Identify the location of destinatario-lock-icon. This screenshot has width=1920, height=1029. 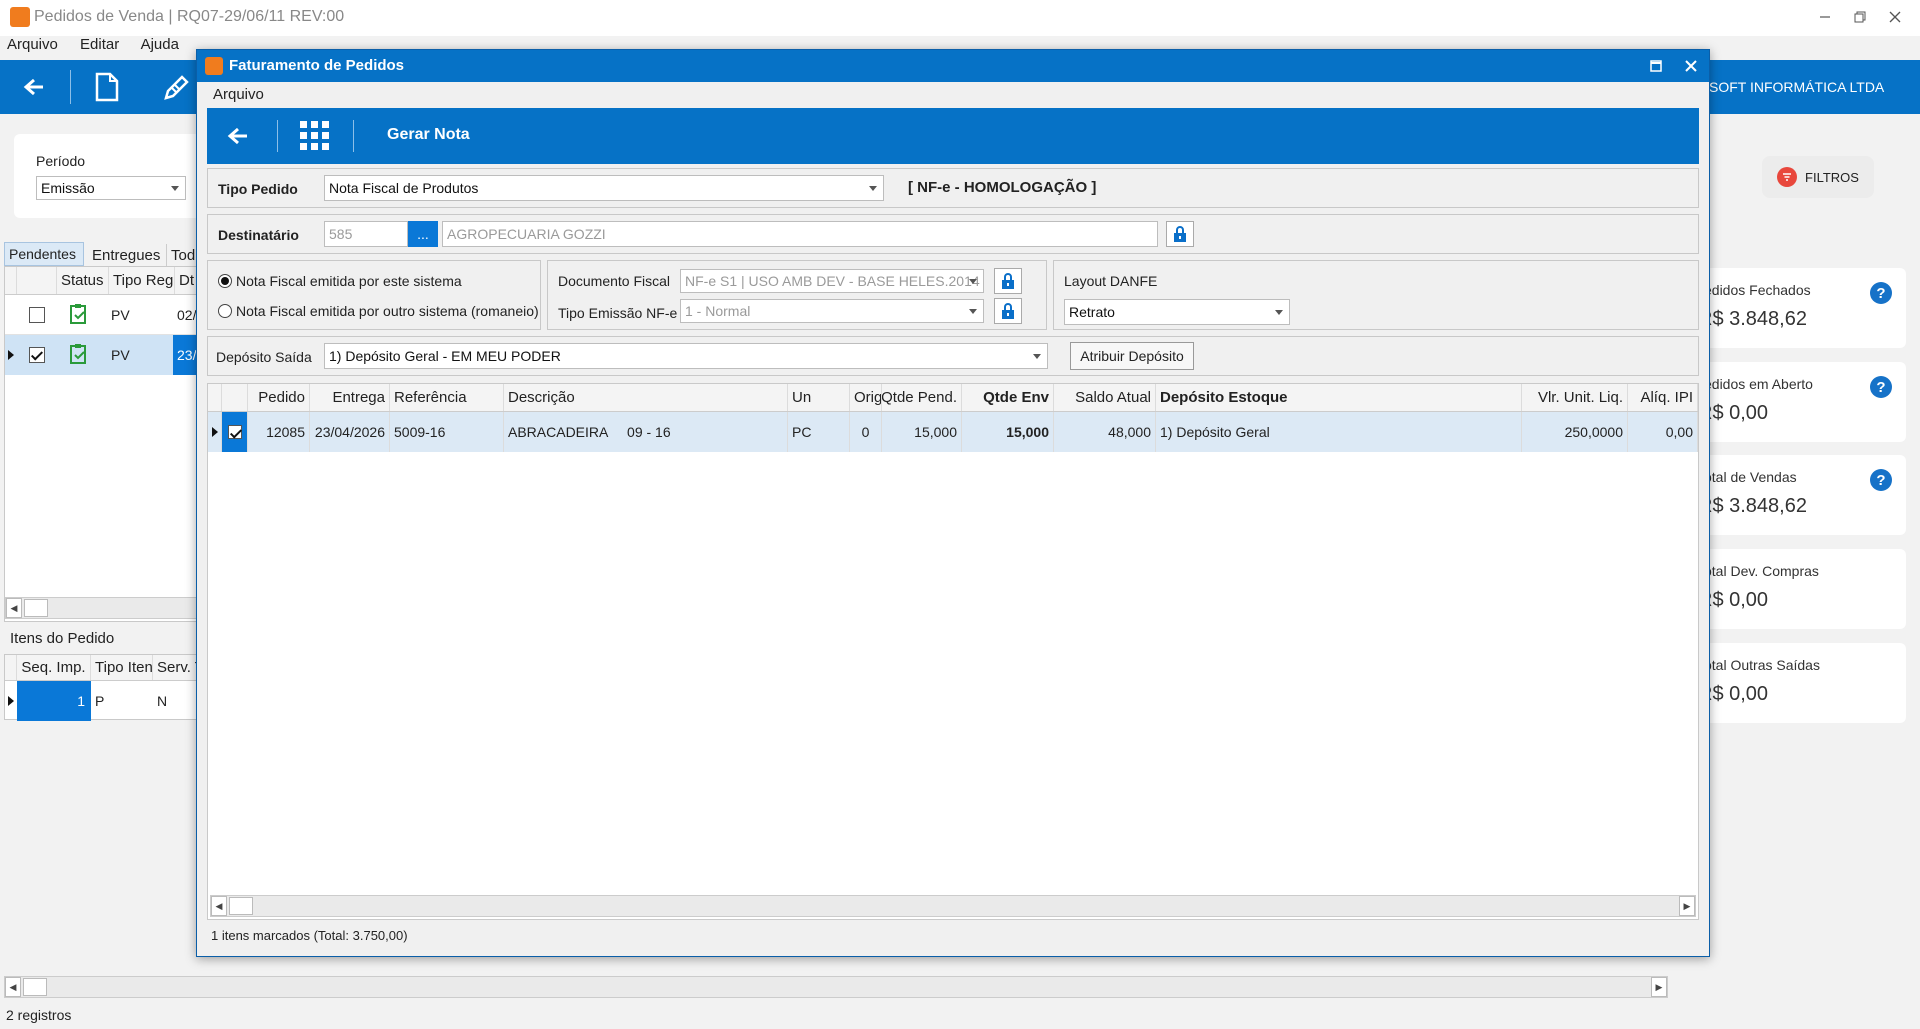
(1180, 234).